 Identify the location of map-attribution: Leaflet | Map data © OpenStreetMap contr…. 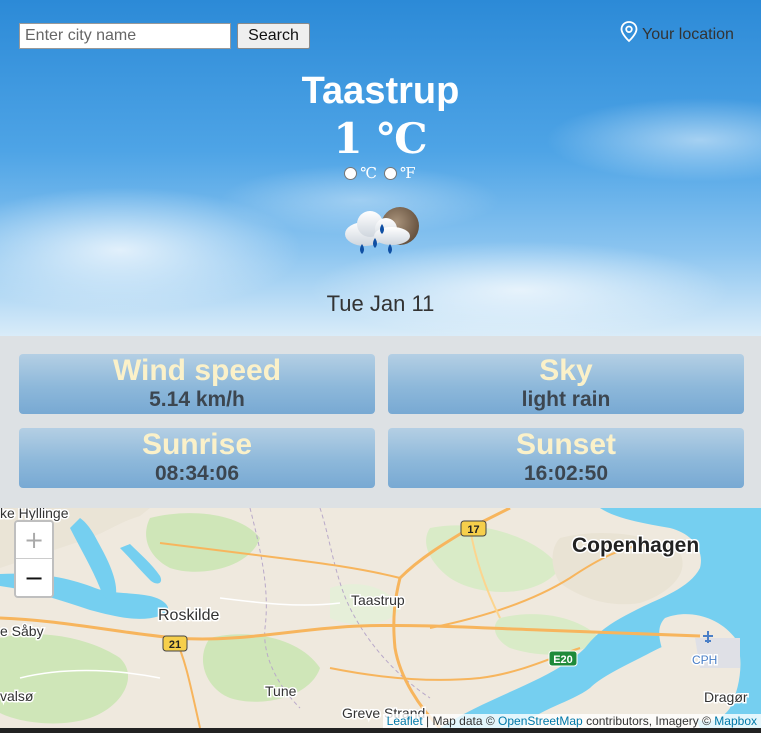
(571, 721).